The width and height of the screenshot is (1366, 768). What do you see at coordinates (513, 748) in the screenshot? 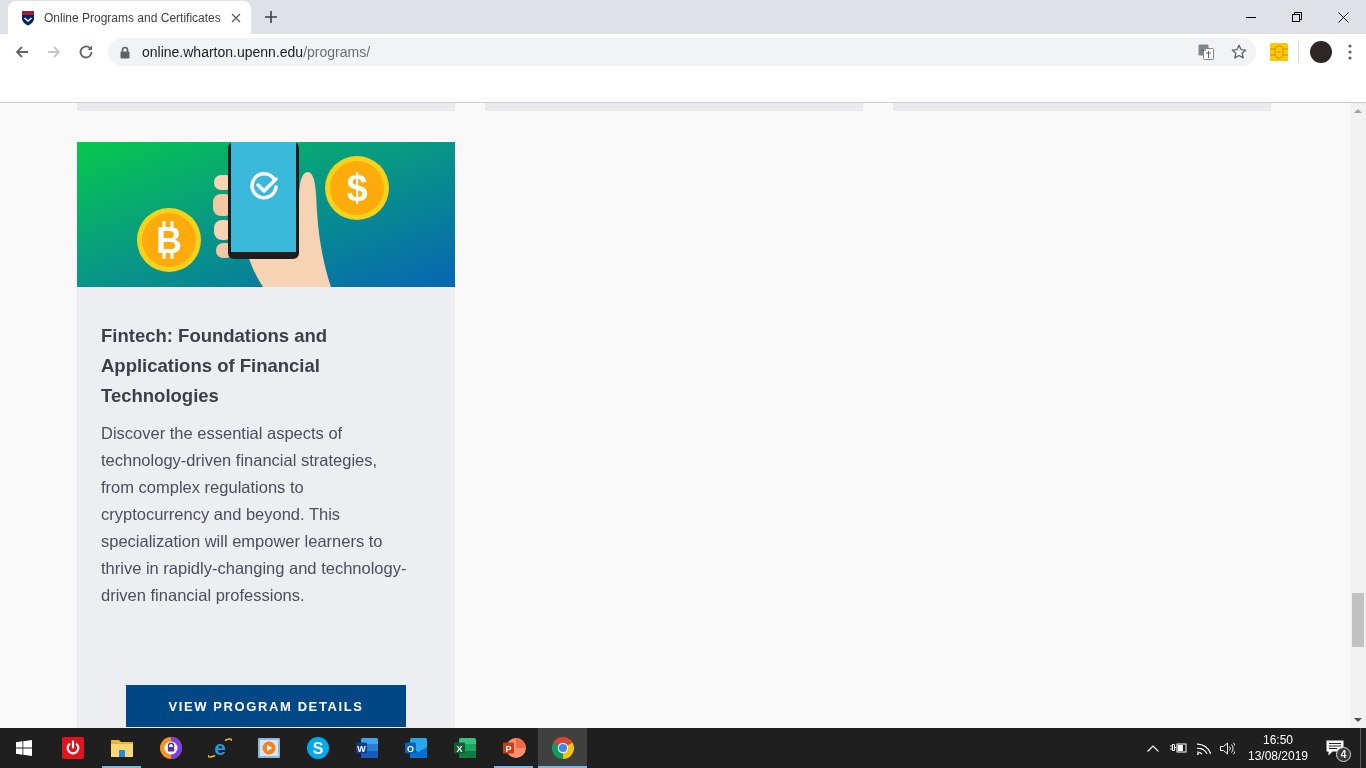
I see `taskbar-button: P` at bounding box center [513, 748].